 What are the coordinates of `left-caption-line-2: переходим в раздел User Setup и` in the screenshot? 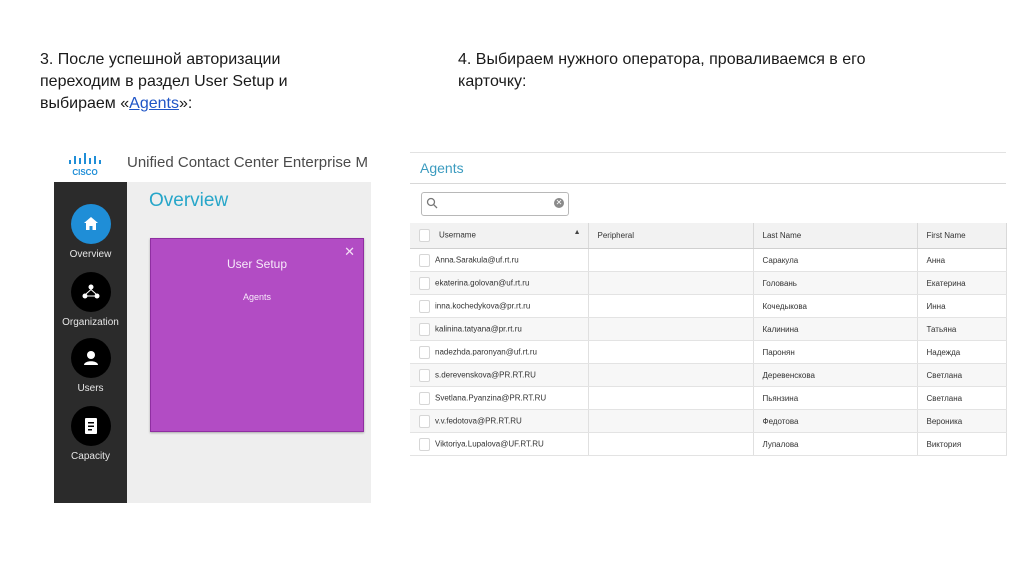 It's located at (164, 81).